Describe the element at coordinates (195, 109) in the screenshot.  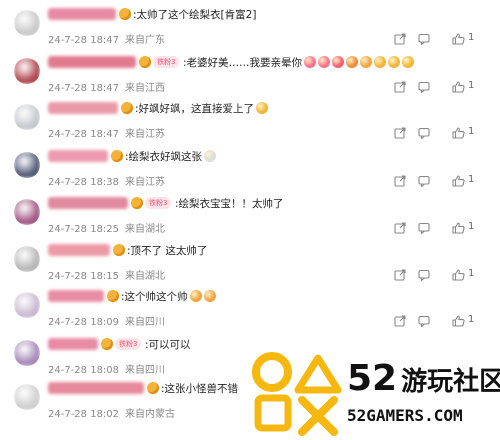
I see `comment-body: :好飒好飒，这直接爱上了` at that location.